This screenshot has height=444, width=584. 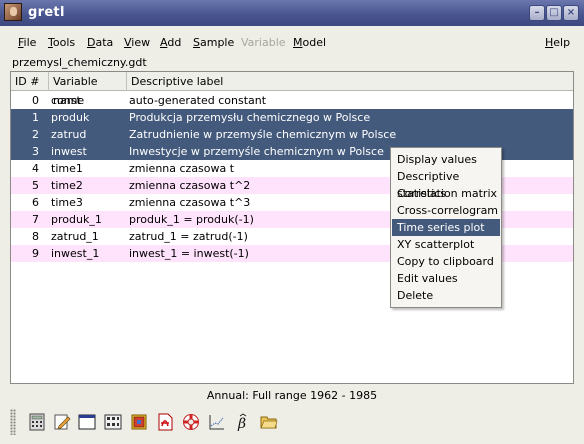 What do you see at coordinates (46, 12) in the screenshot?
I see `window-title: gretl` at bounding box center [46, 12].